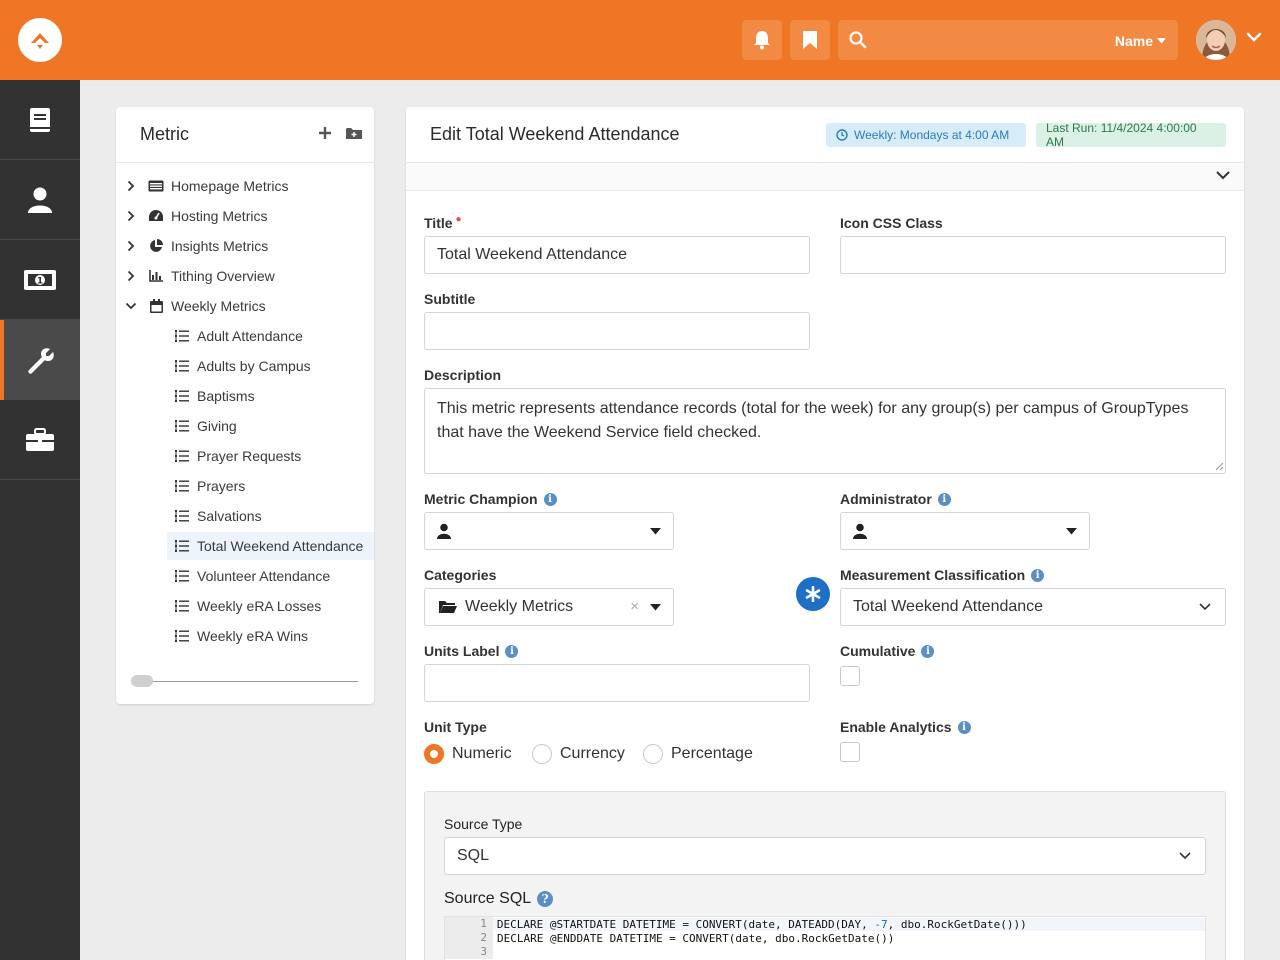 The width and height of the screenshot is (1280, 960). I want to click on search-scope-label: Name, so click(1133, 41).